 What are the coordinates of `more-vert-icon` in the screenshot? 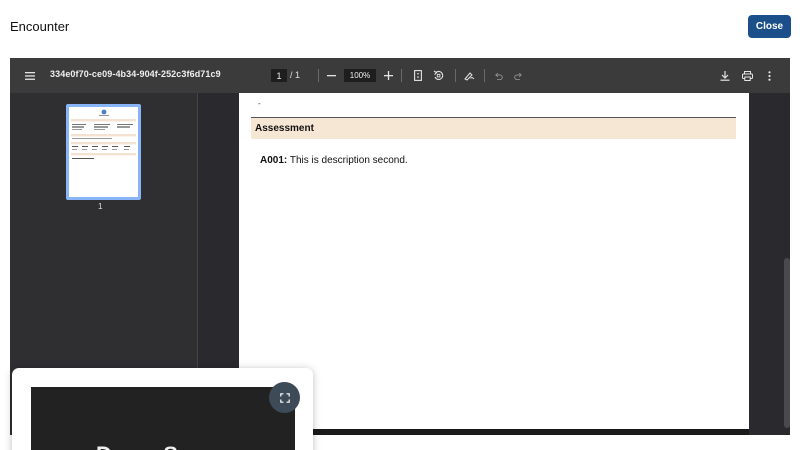 It's located at (769, 75).